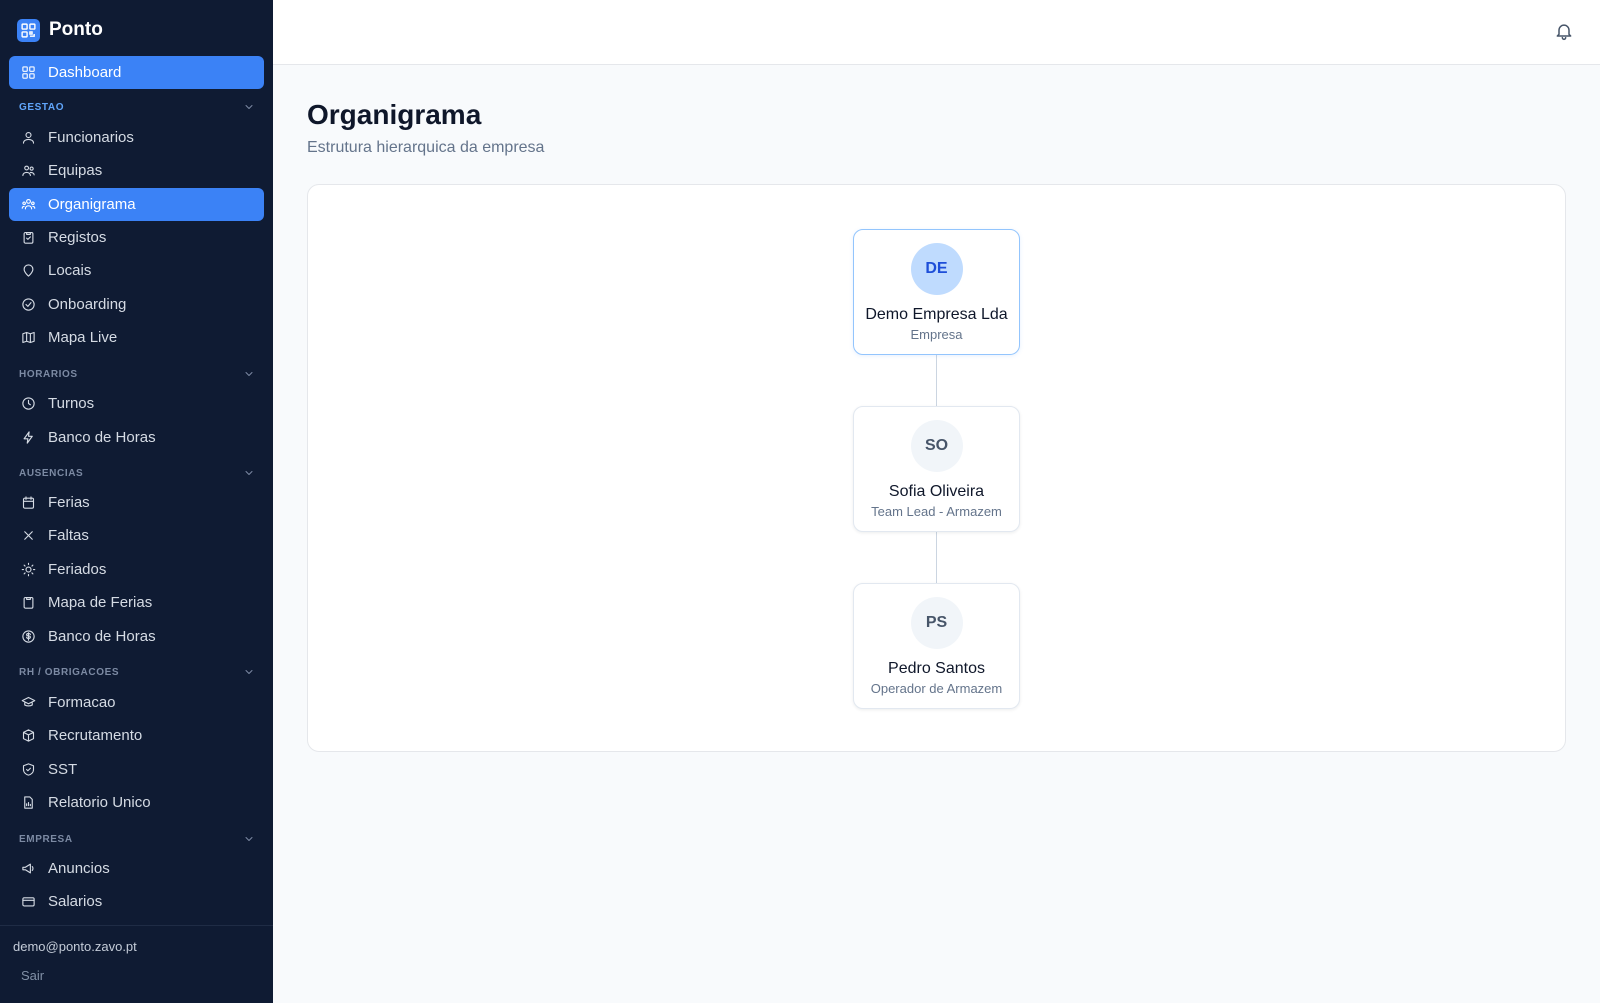 The width and height of the screenshot is (1600, 1003). What do you see at coordinates (100, 602) in the screenshot?
I see `sidebar-item-label: Mapa de Ferias` at bounding box center [100, 602].